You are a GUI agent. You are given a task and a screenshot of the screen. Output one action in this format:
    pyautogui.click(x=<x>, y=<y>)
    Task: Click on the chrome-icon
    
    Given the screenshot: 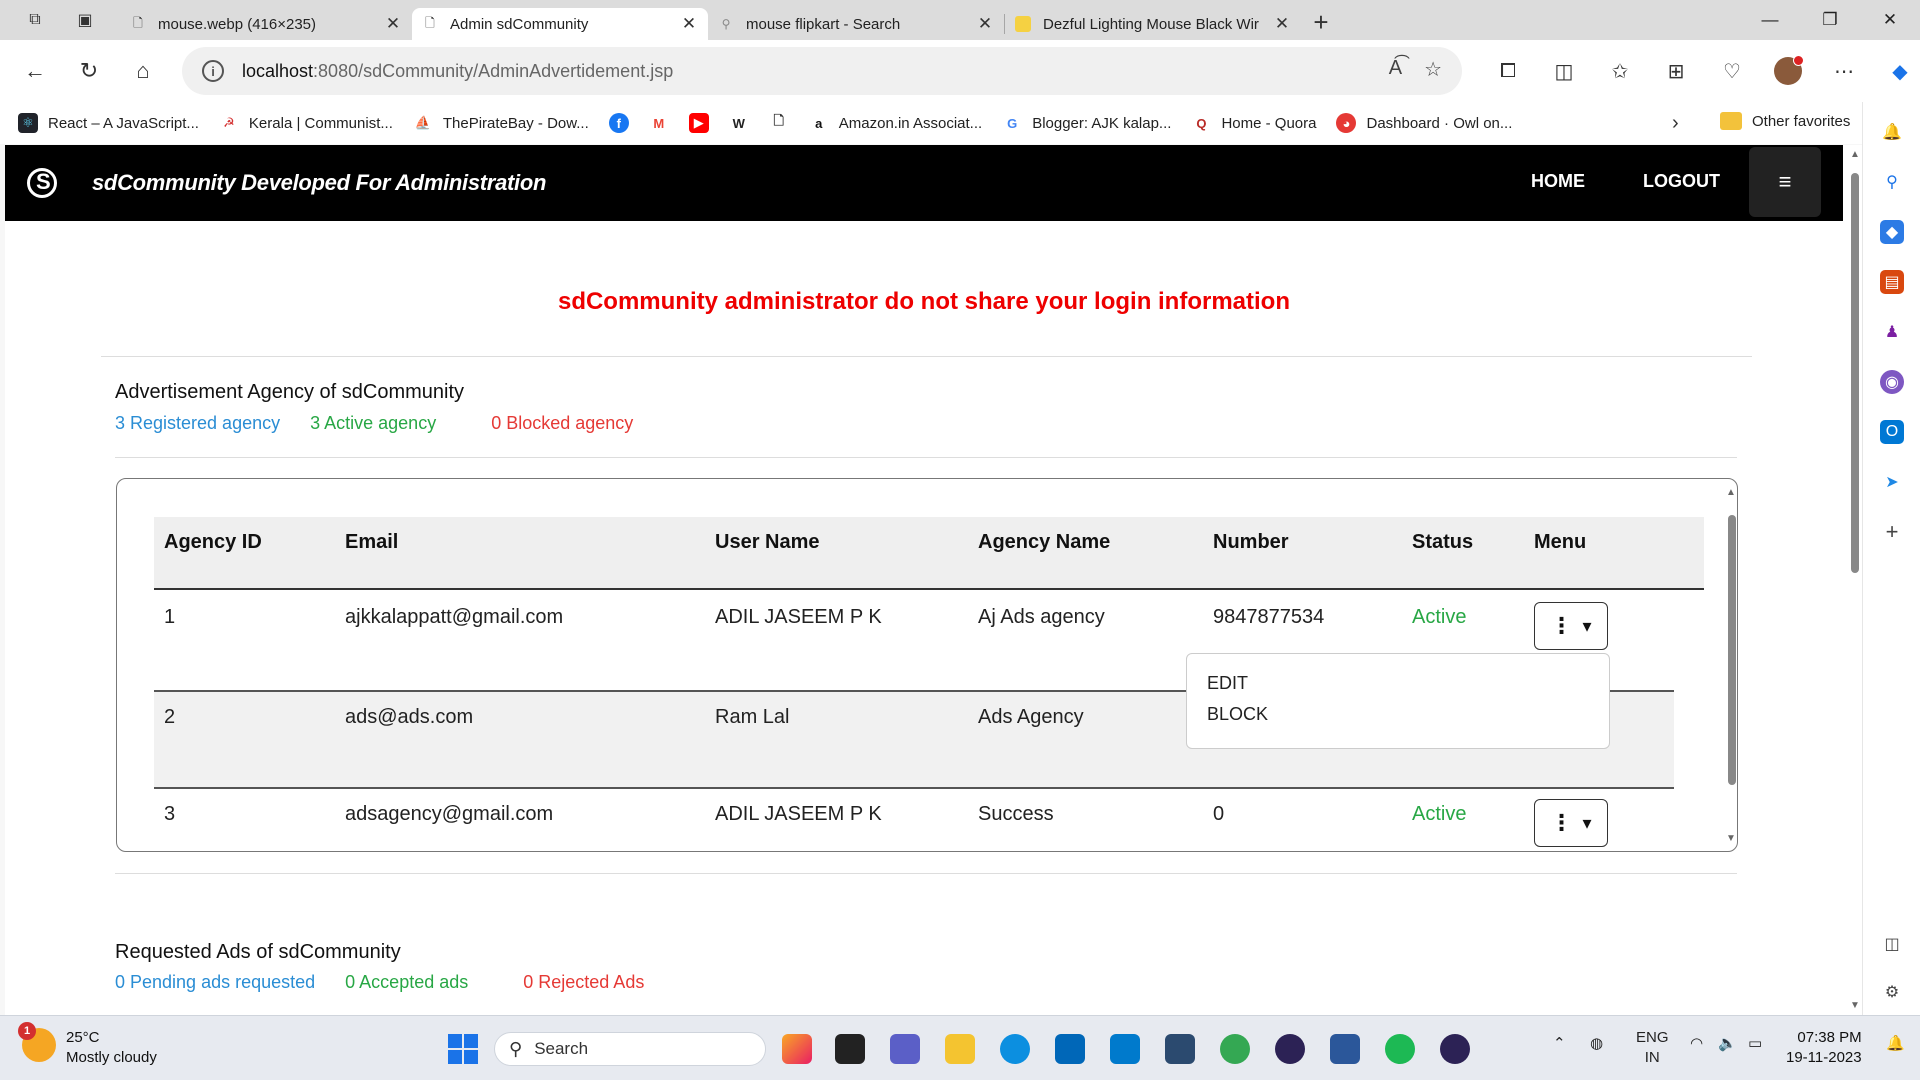 What is the action you would take?
    pyautogui.click(x=1235, y=1049)
    